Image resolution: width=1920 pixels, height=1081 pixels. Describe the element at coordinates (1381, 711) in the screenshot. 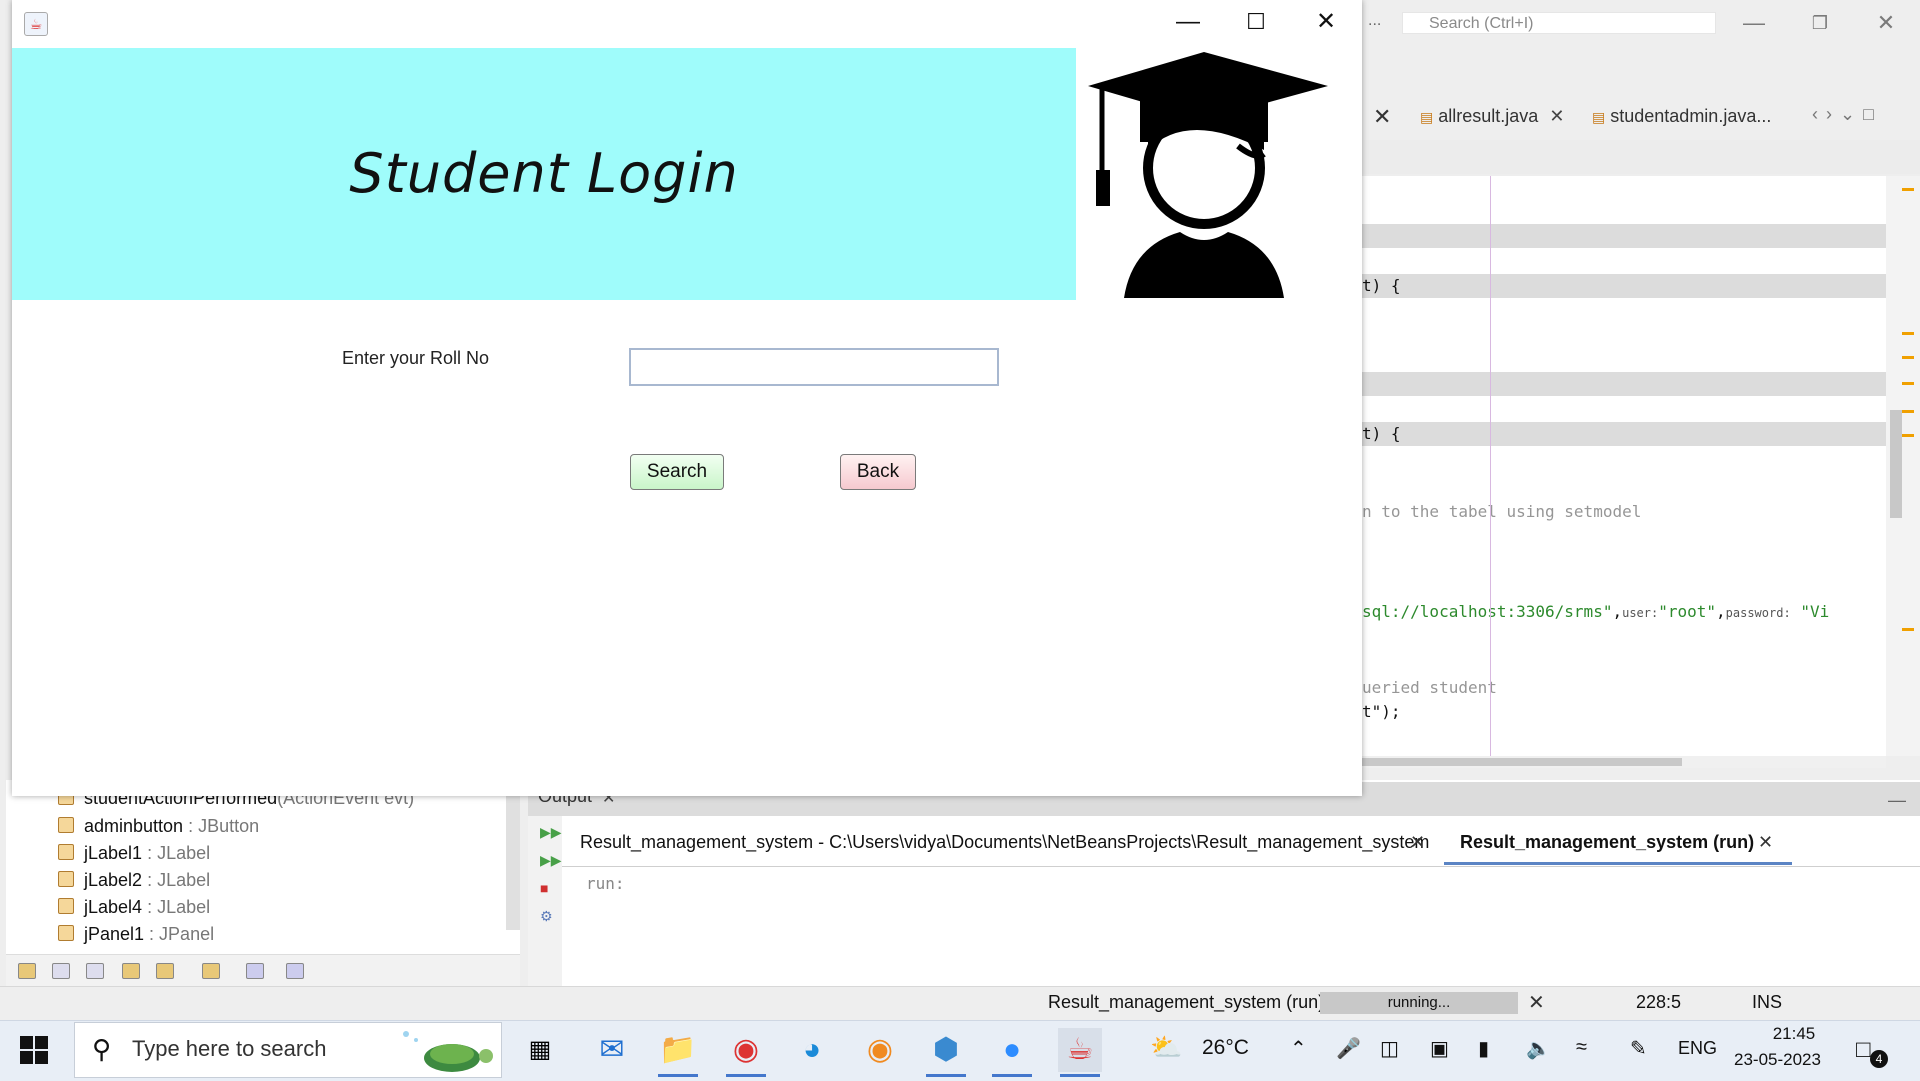

I see `code-line: t");` at that location.